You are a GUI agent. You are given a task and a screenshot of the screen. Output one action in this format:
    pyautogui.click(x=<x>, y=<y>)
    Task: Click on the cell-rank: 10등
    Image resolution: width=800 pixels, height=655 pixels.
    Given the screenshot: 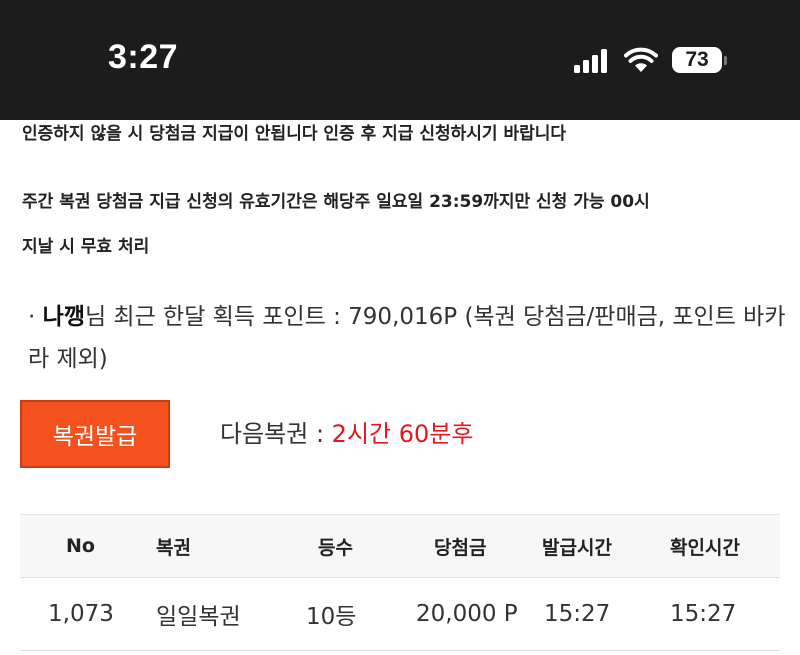 What is the action you would take?
    pyautogui.click(x=331, y=617)
    